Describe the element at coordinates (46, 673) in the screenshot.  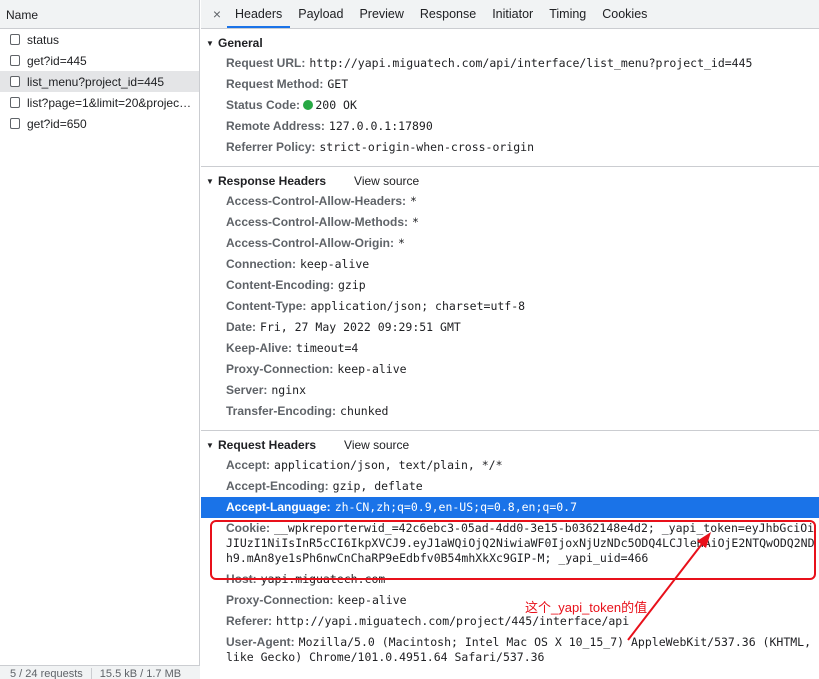
I see `request-count: 5 / 24 requests` at that location.